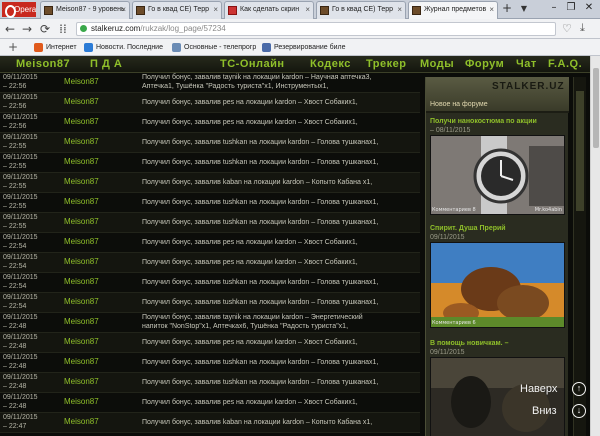 Image resolution: width=600 pixels, height=436 pixels. I want to click on page-scrollbar, so click(595, 246).